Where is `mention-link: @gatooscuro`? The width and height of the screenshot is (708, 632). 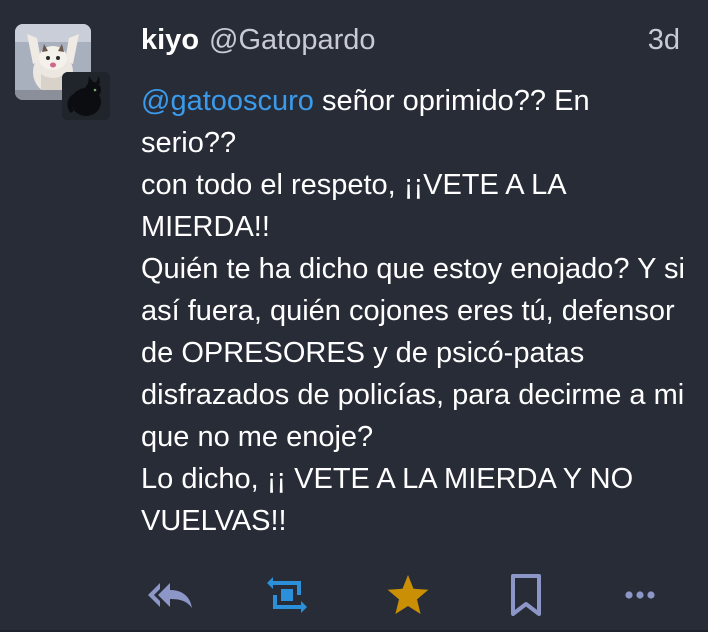 mention-link: @gatooscuro is located at coordinates (227, 101).